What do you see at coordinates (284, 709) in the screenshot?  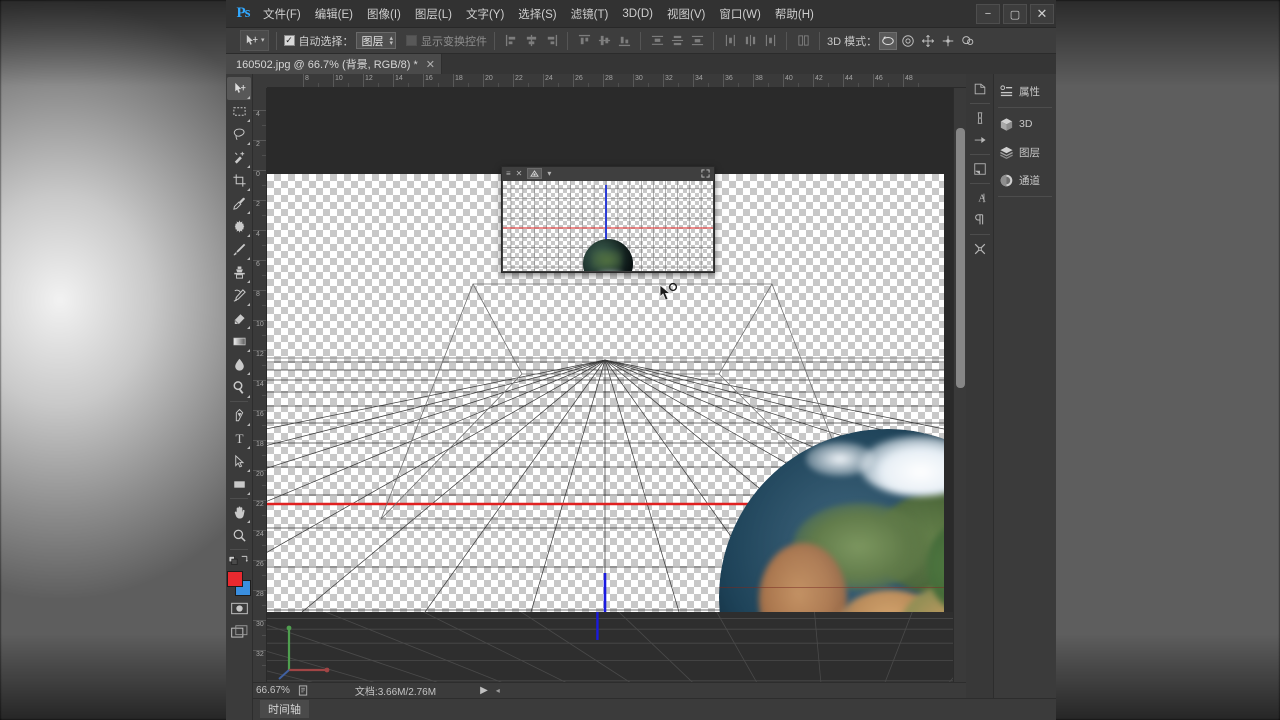 I see `tab-timeline: 时间轴` at bounding box center [284, 709].